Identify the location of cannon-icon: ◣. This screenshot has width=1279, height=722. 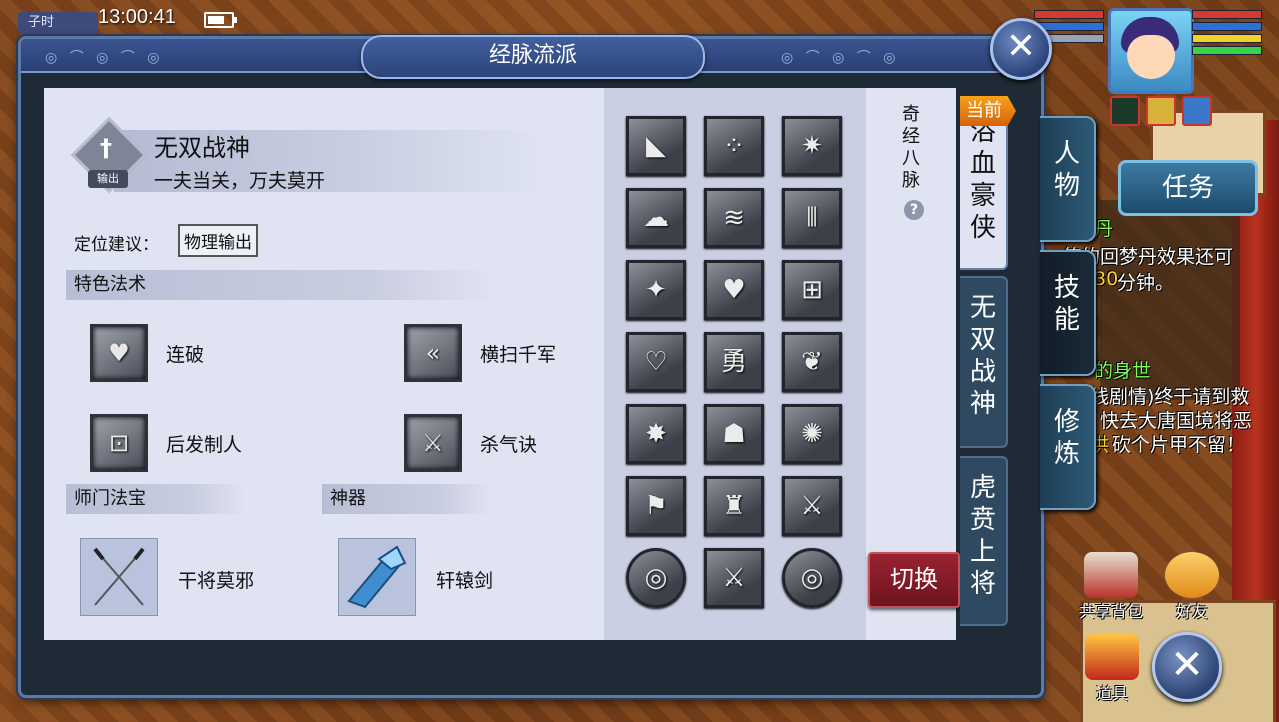
(656, 146).